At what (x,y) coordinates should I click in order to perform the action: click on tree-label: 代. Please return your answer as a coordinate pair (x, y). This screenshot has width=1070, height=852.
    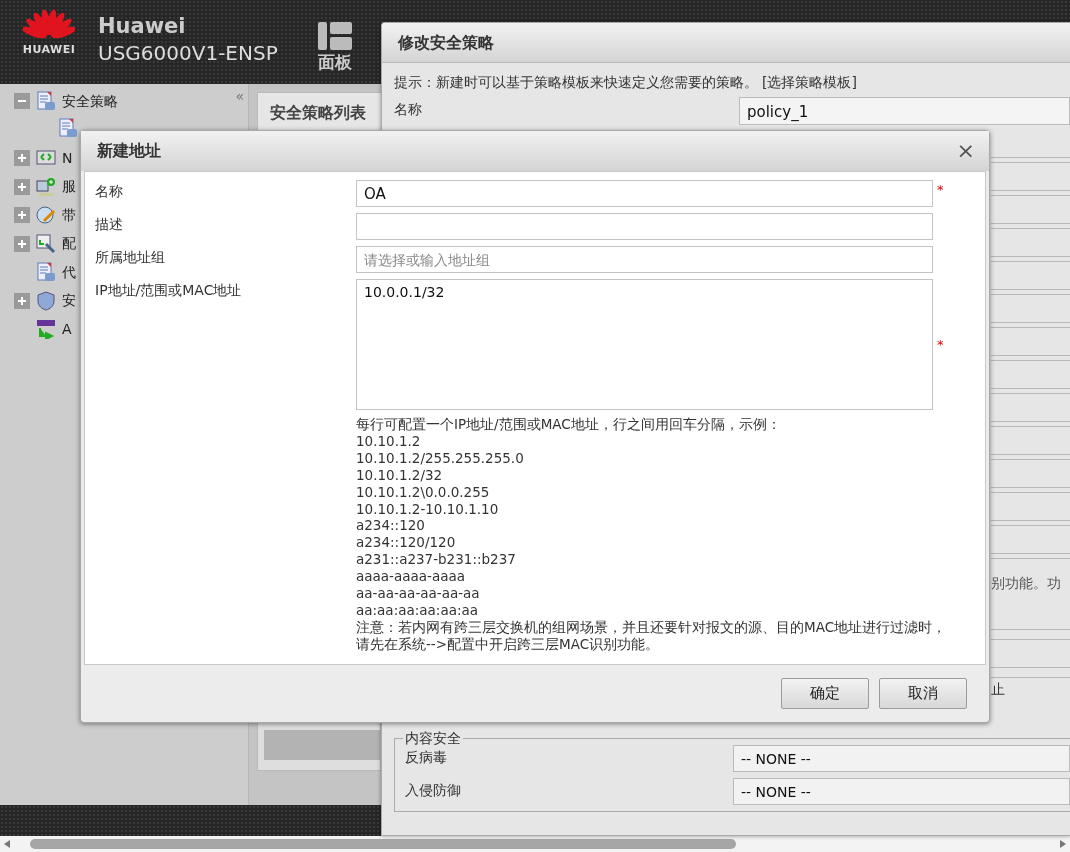
    Looking at the image, I should click on (69, 272).